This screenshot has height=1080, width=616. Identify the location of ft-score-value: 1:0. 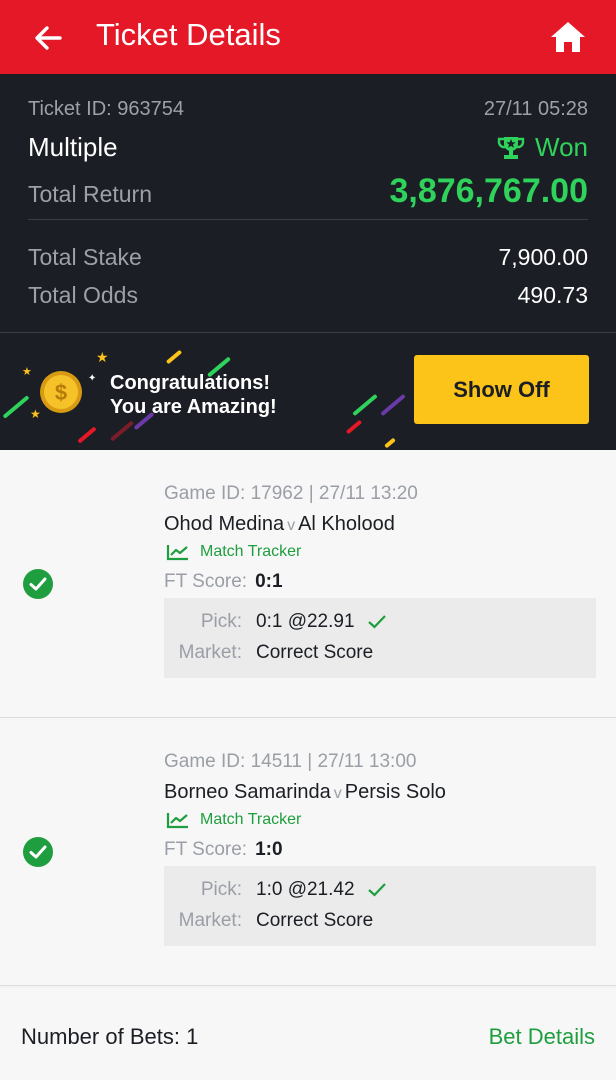
(269, 849).